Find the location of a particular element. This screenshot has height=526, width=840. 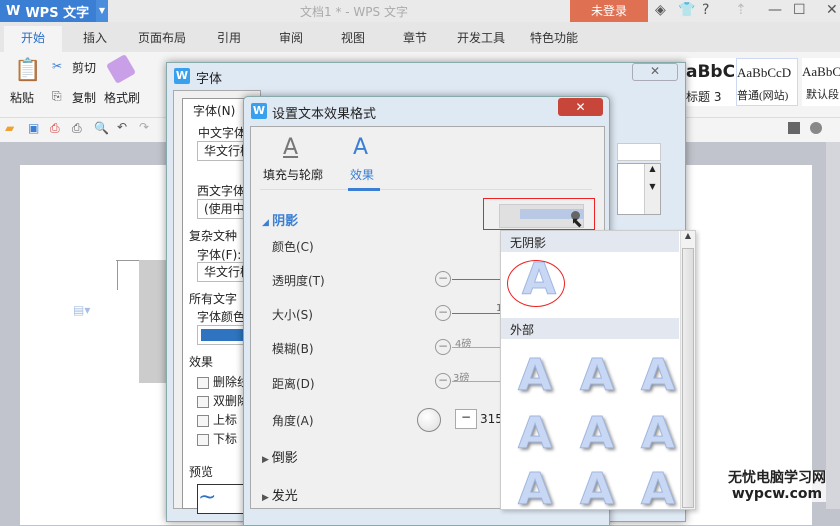

blur-value: 4磅 is located at coordinates (463, 344).